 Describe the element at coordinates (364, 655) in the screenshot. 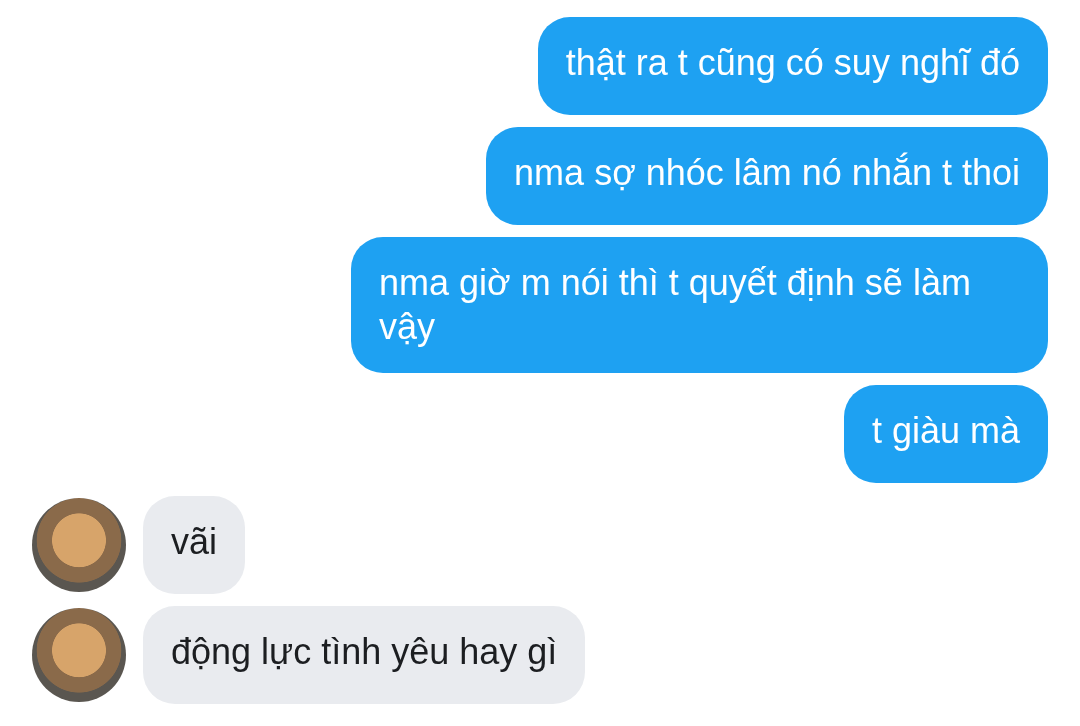

I see `received-message: động lực tình yêu hay gì` at that location.